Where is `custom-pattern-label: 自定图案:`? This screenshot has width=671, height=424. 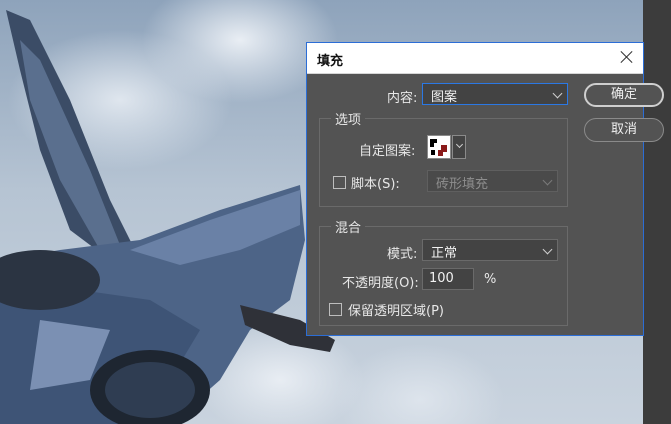
custom-pattern-label: 自定图案: is located at coordinates (387, 151).